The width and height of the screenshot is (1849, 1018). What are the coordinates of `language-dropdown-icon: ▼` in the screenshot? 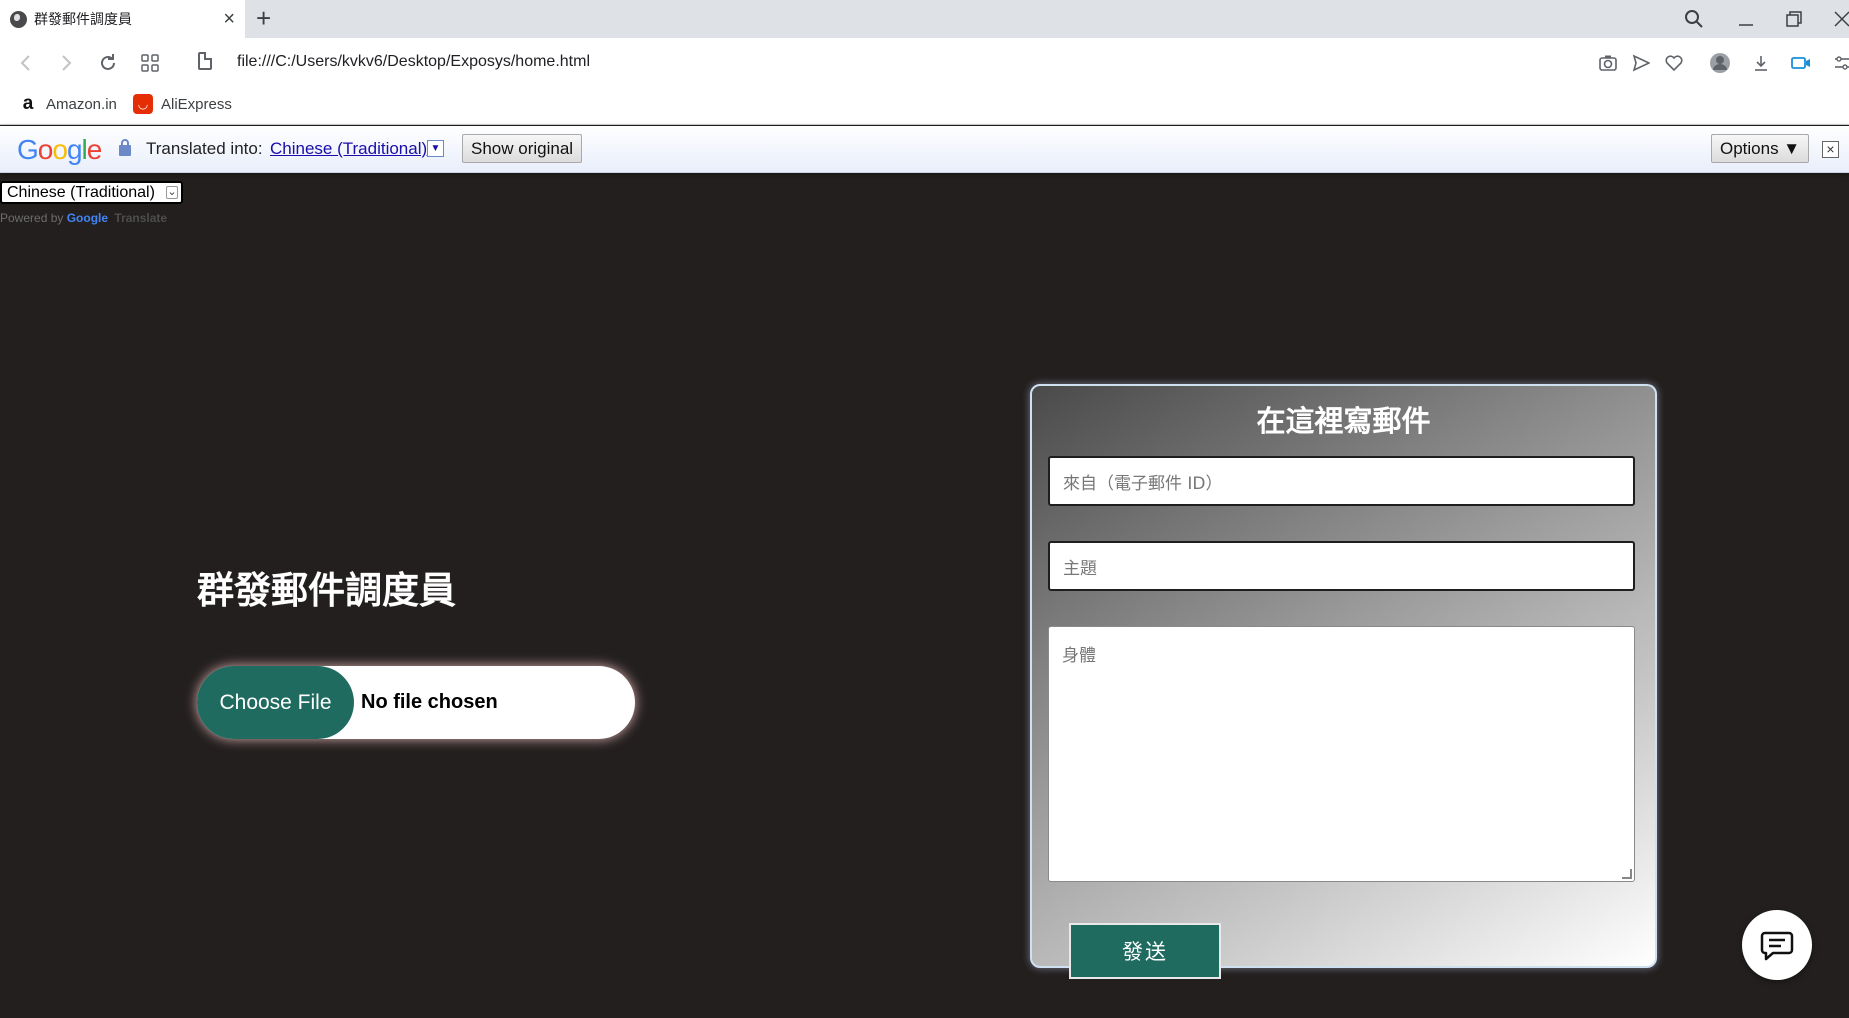 It's located at (435, 148).